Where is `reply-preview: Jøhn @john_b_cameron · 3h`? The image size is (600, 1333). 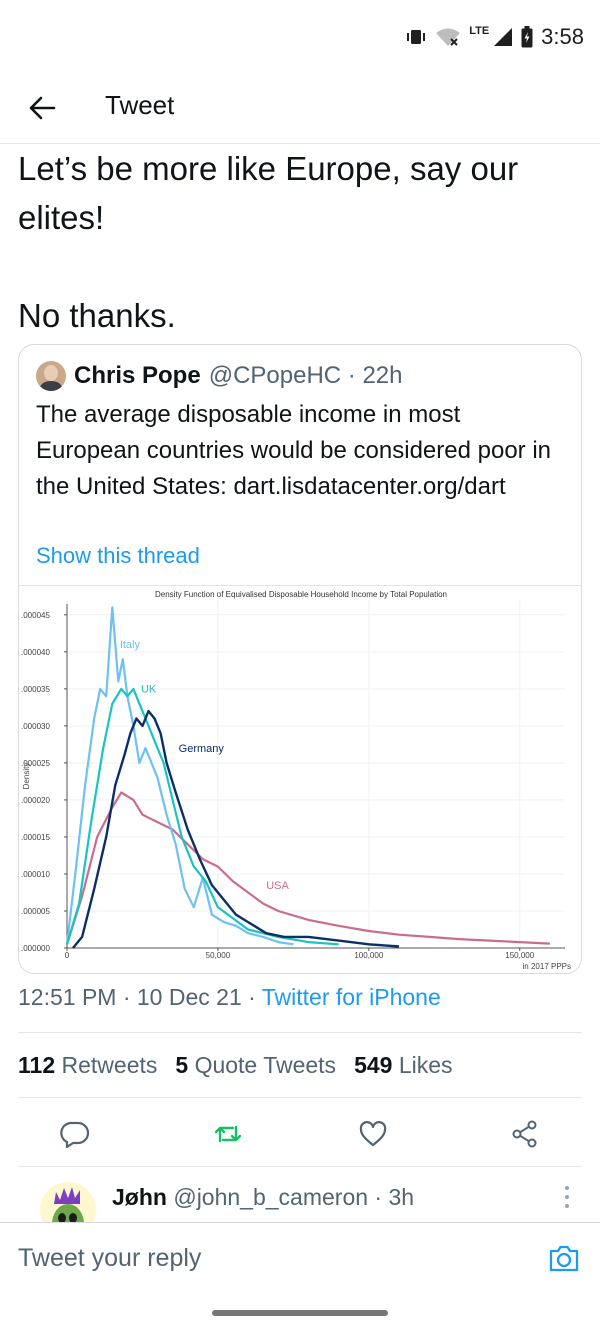
reply-preview: Jøhn @john_b_cameron · 3h is located at coordinates (300, 1195).